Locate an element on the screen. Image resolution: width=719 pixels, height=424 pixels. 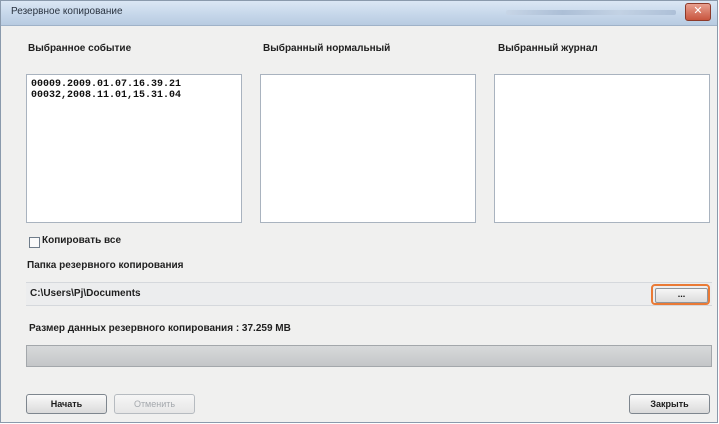
cancel-button: Отменить is located at coordinates (154, 404).